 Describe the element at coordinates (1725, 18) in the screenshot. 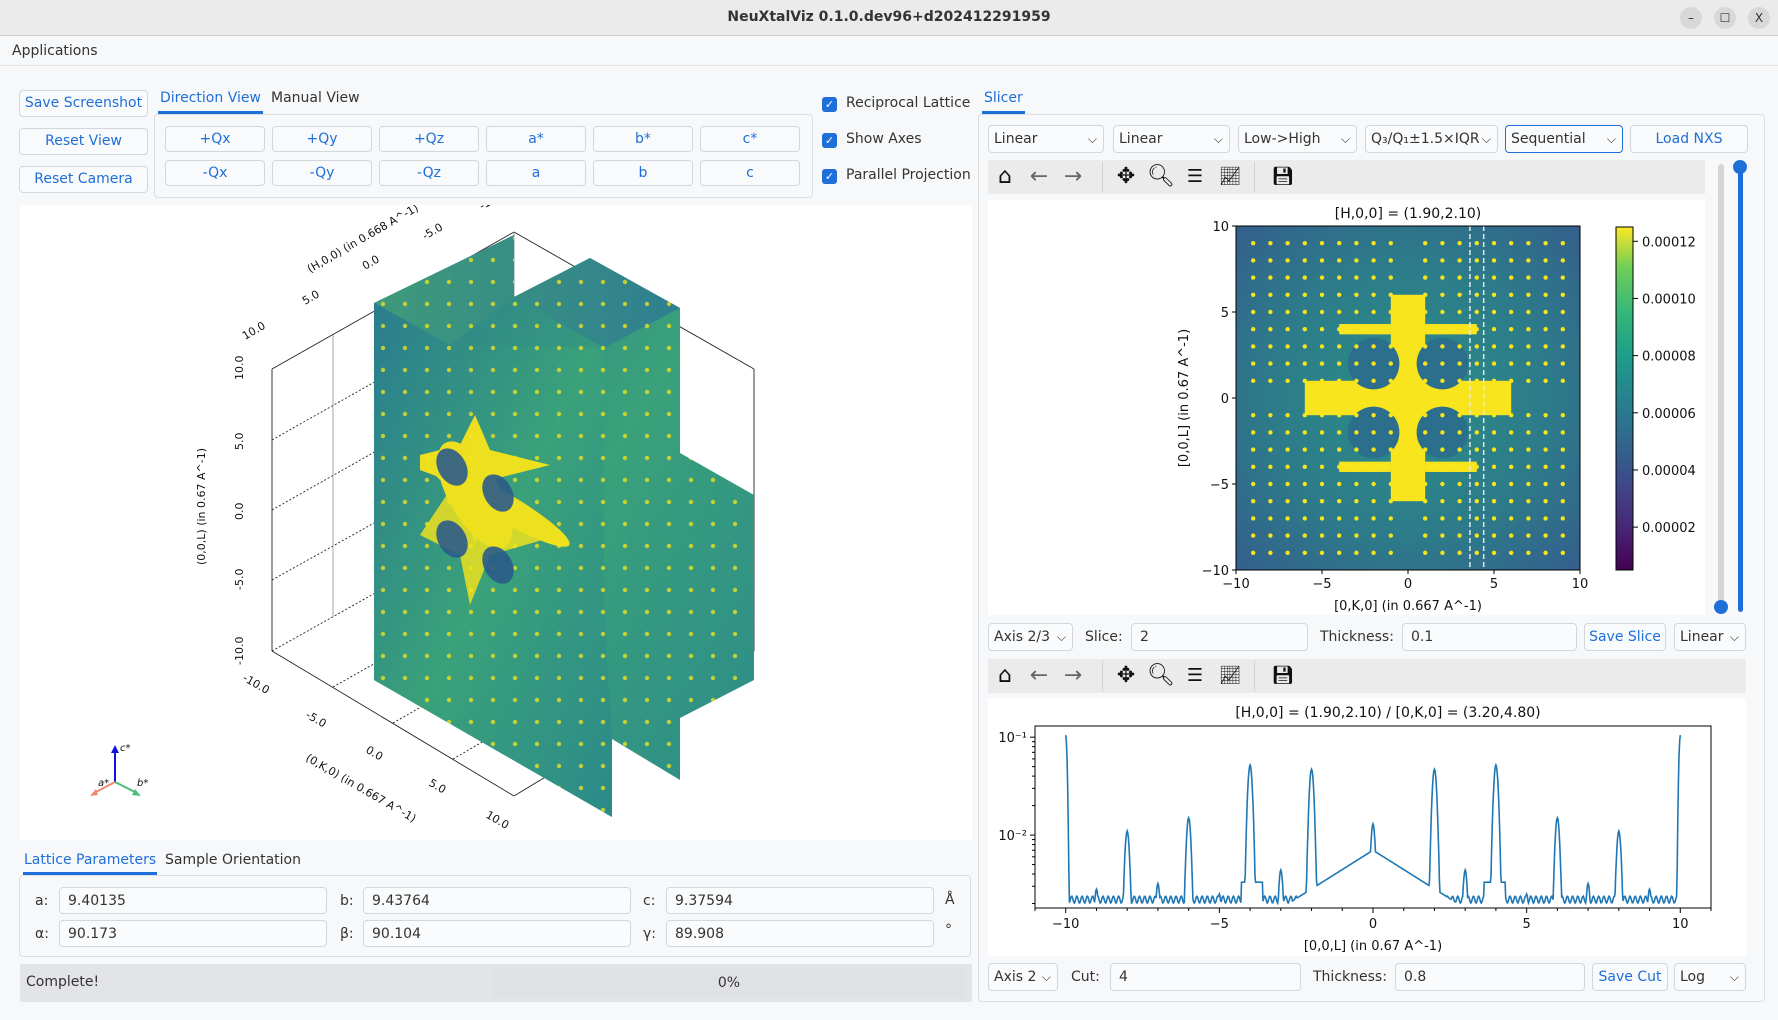

I see `maximize-button: ☐` at that location.